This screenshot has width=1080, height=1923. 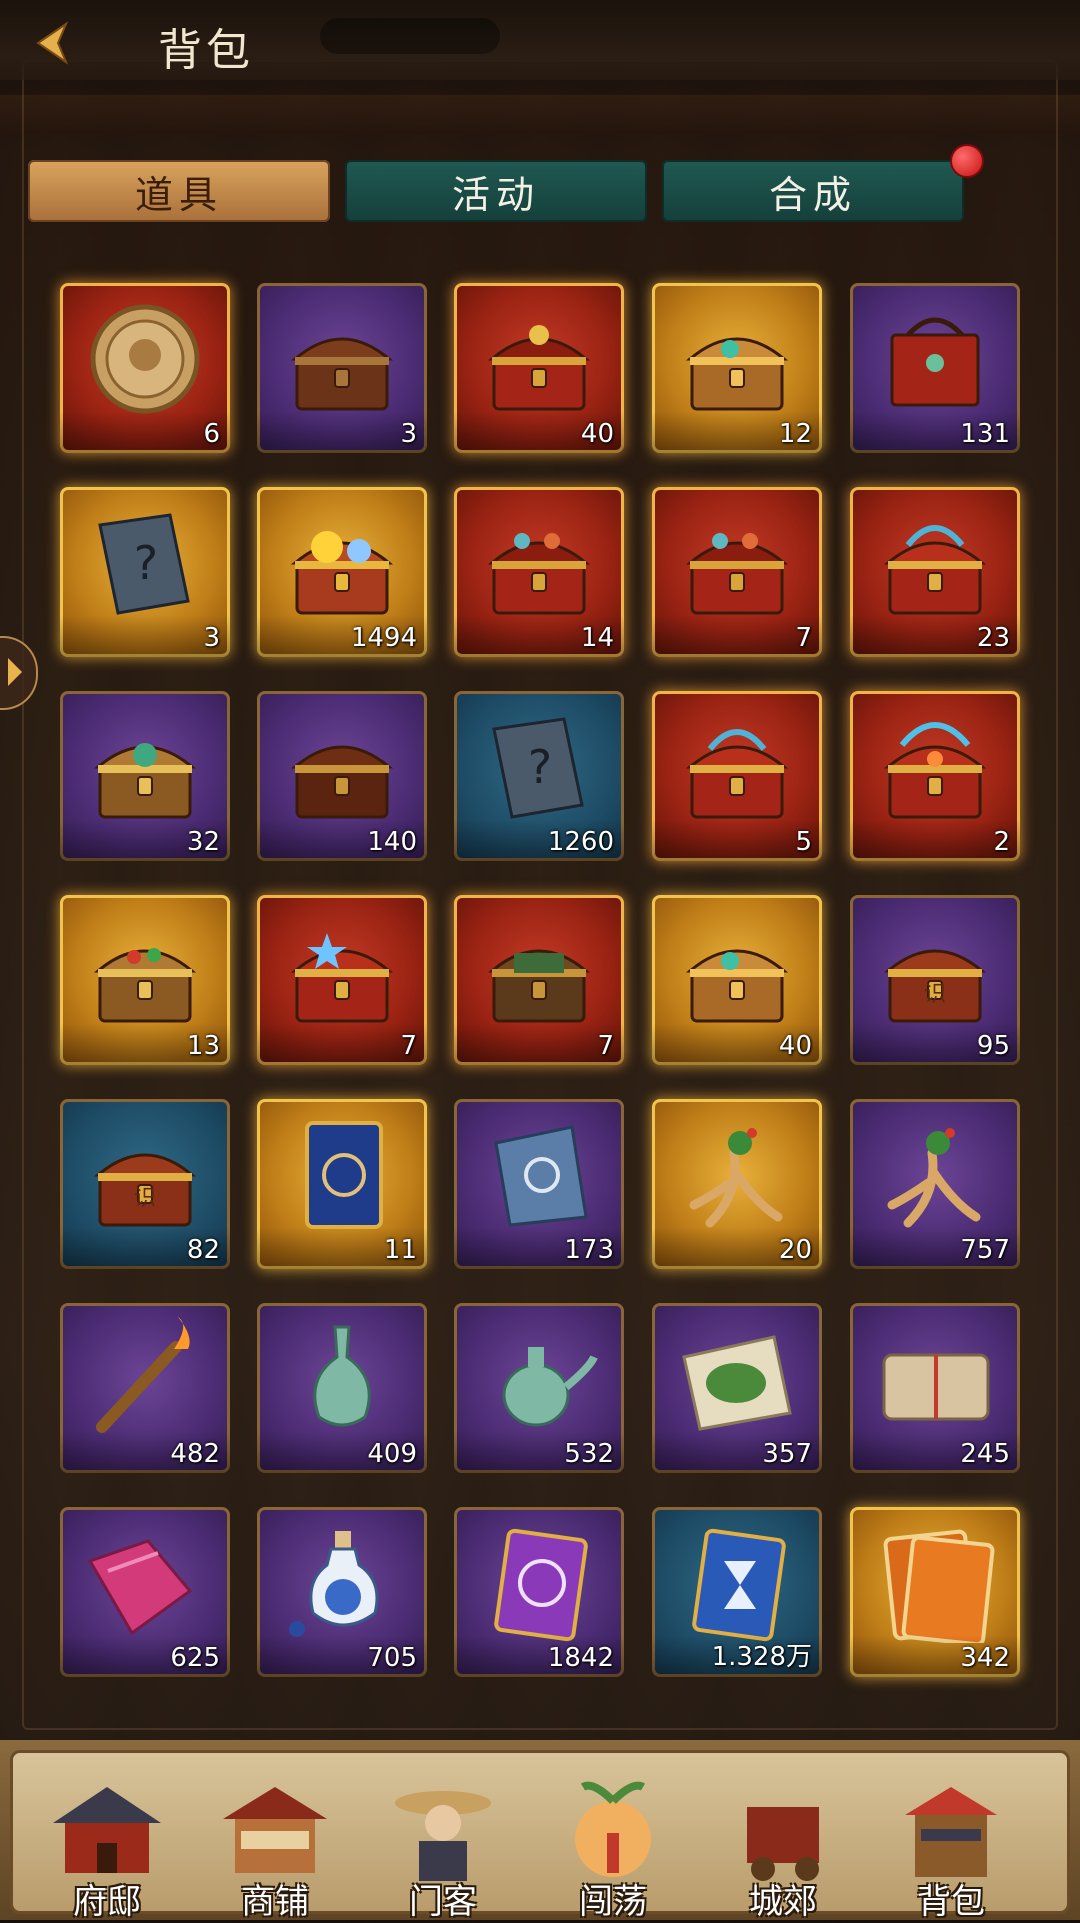 What do you see at coordinates (761, 1657) in the screenshot?
I see `item-count: 1.328万` at bounding box center [761, 1657].